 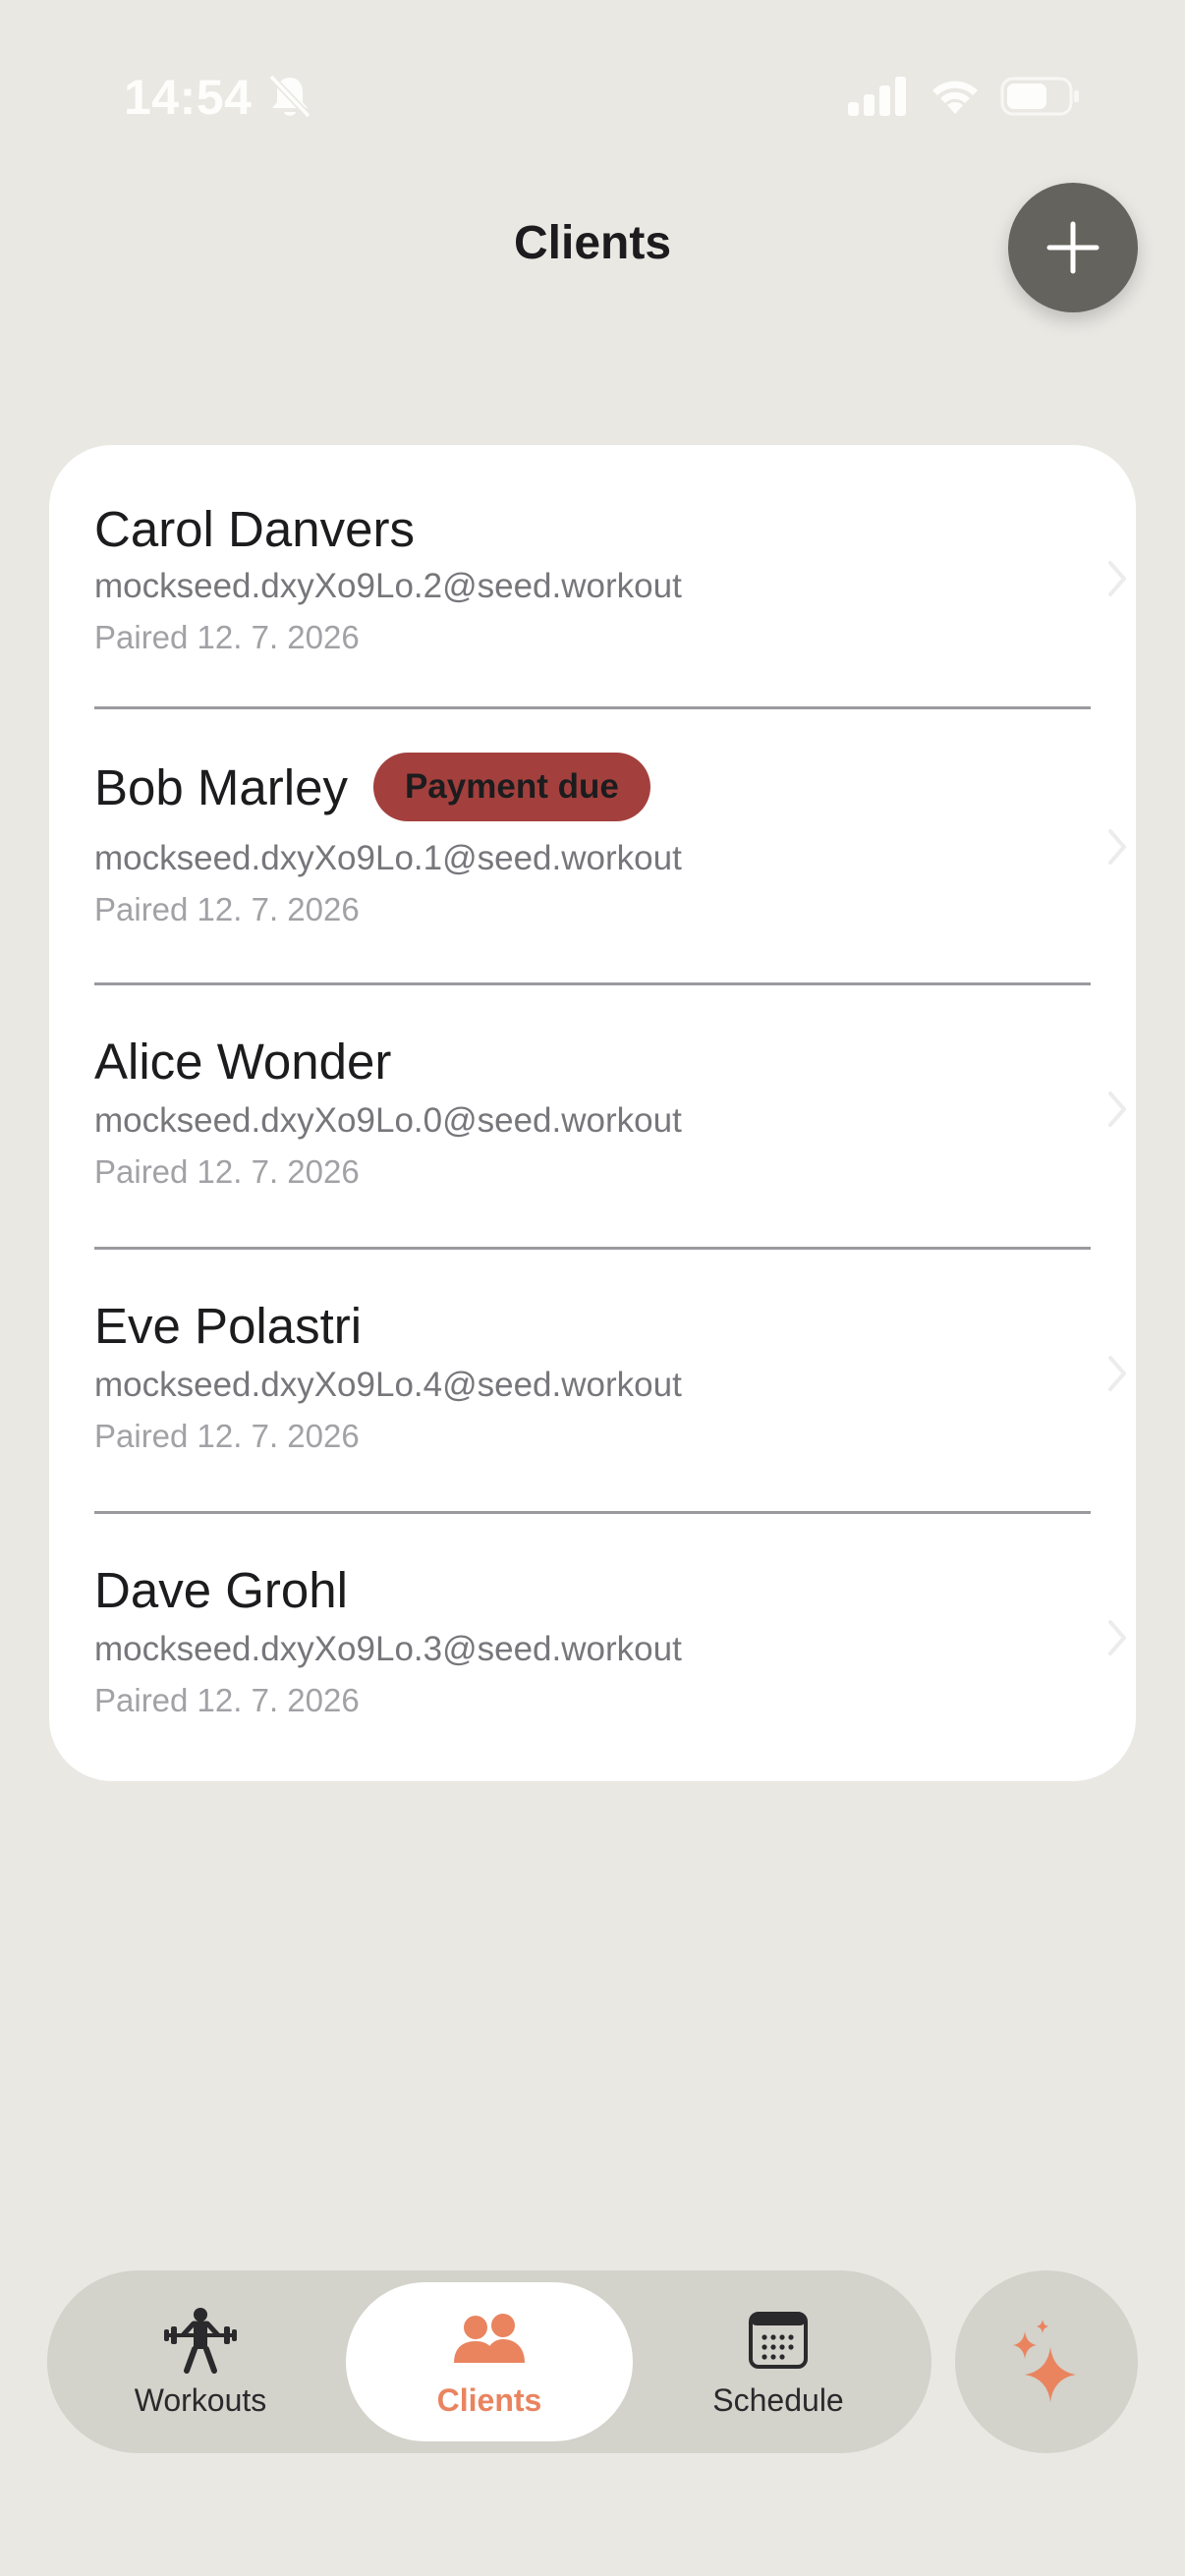 I want to click on weightlifter-icon, so click(x=200, y=2340).